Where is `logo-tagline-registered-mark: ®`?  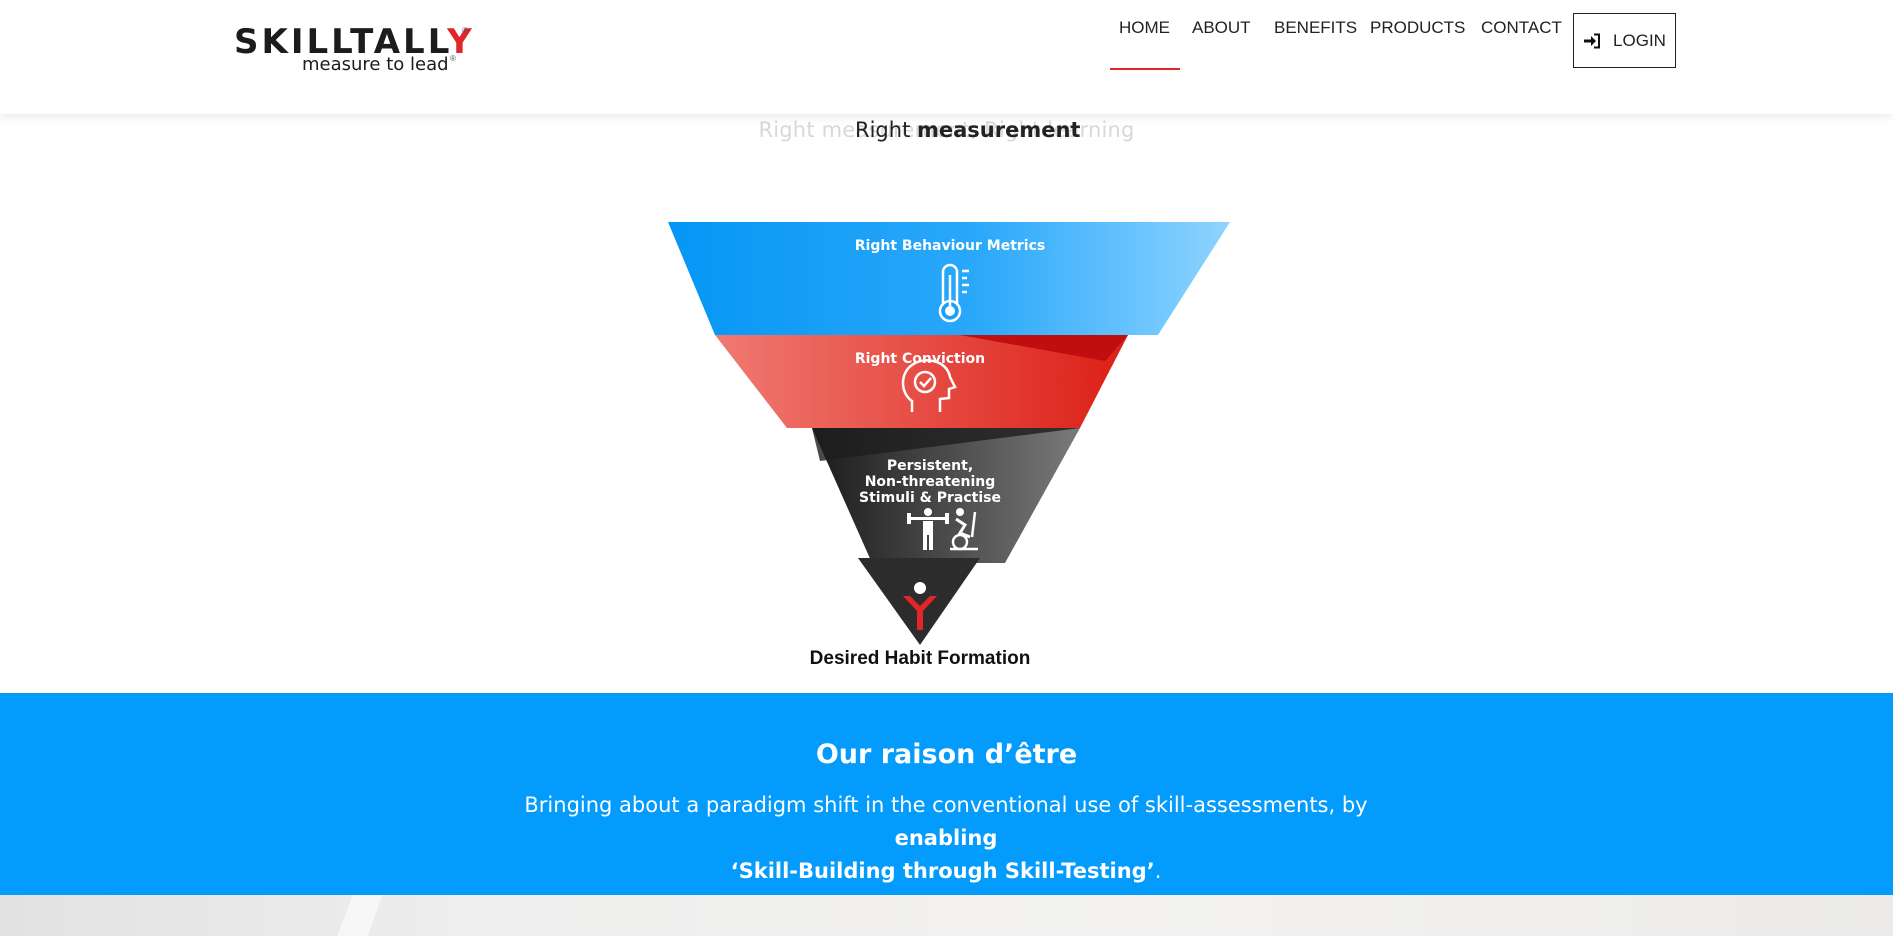
logo-tagline-registered-mark: ® is located at coordinates (453, 58).